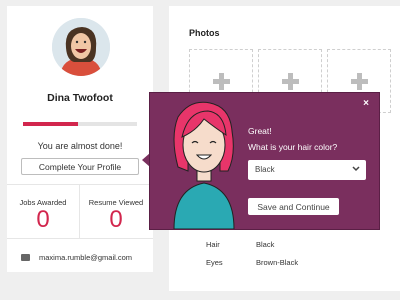  Describe the element at coordinates (25, 257) in the screenshot. I see `email-icon` at that location.